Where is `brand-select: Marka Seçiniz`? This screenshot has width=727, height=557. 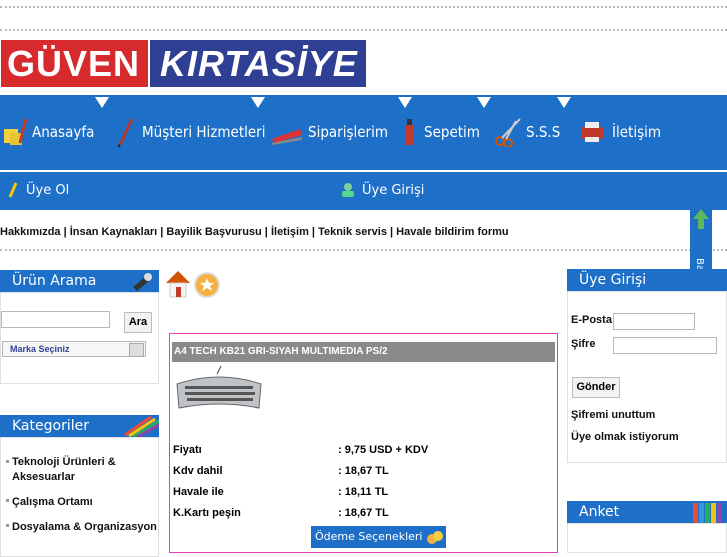
brand-select: Marka Seçiniz is located at coordinates (74, 349).